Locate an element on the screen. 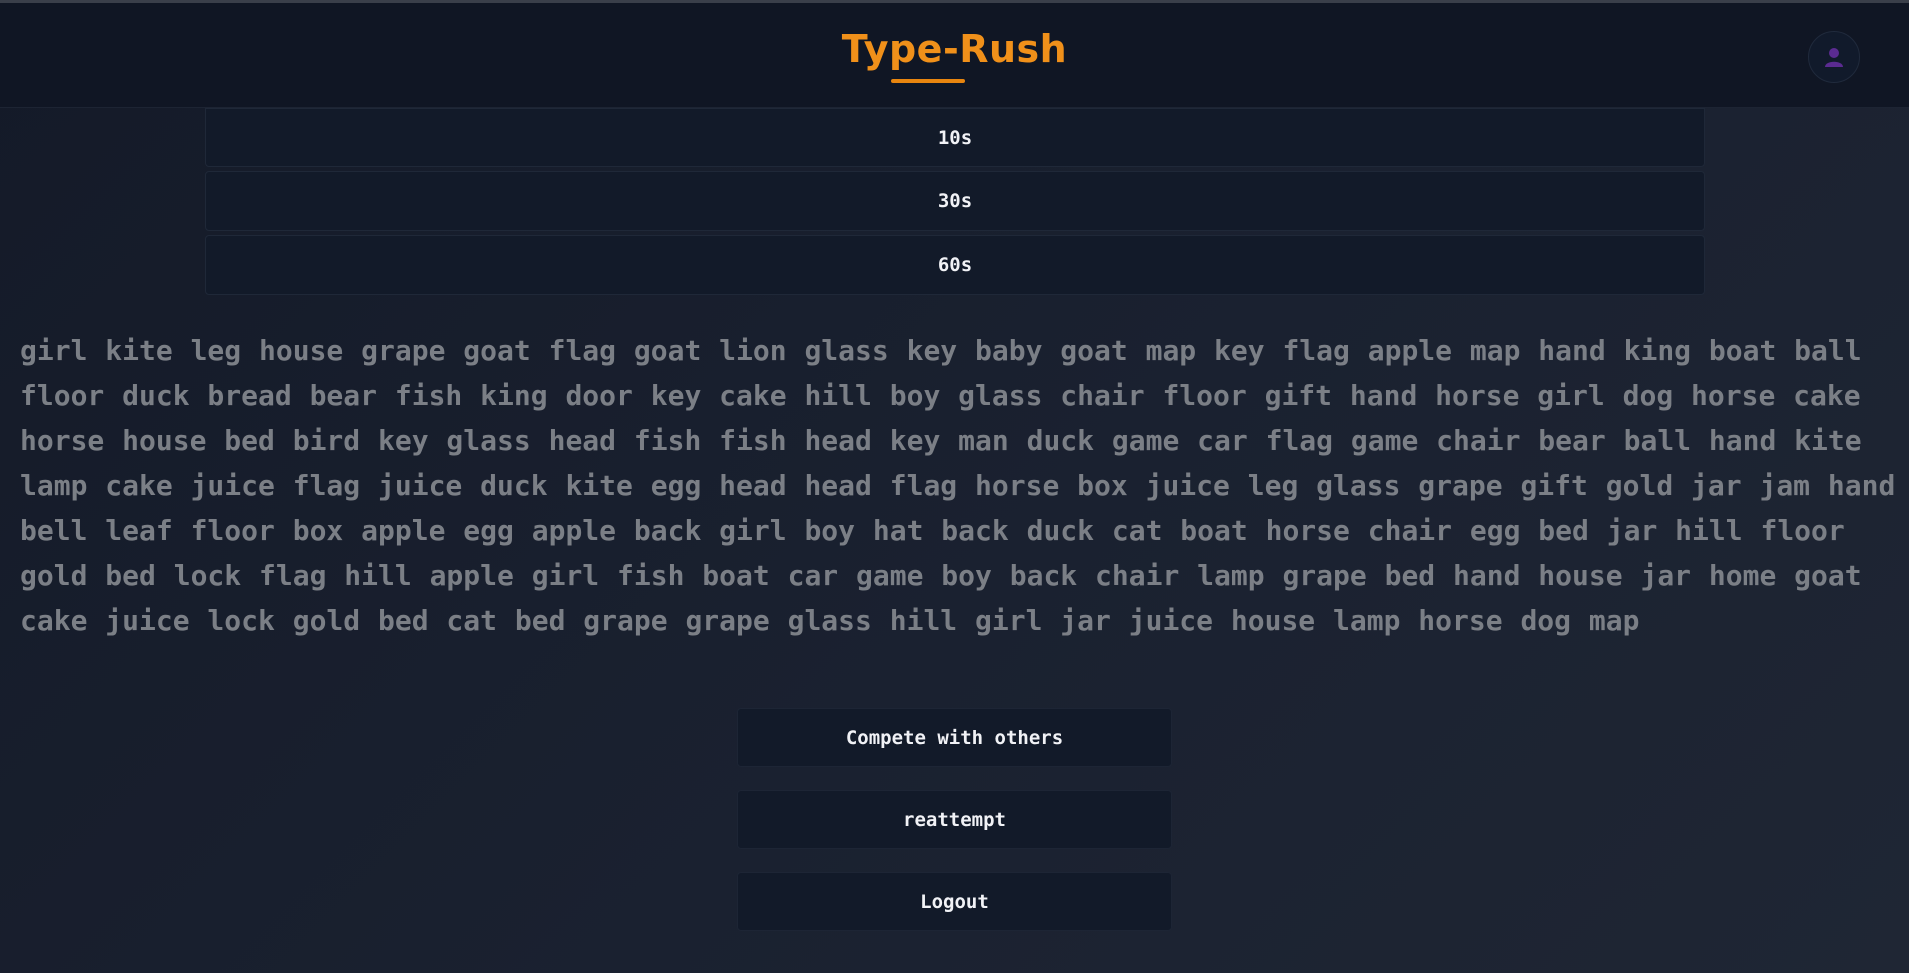 This screenshot has height=973, width=1909. time-option-60s: 60s is located at coordinates (955, 265).